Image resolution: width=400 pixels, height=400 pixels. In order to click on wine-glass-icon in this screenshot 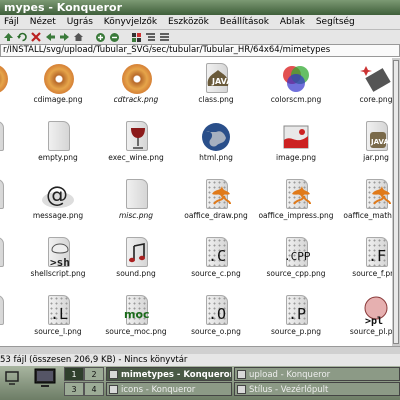, I will do `click(136, 137)`.